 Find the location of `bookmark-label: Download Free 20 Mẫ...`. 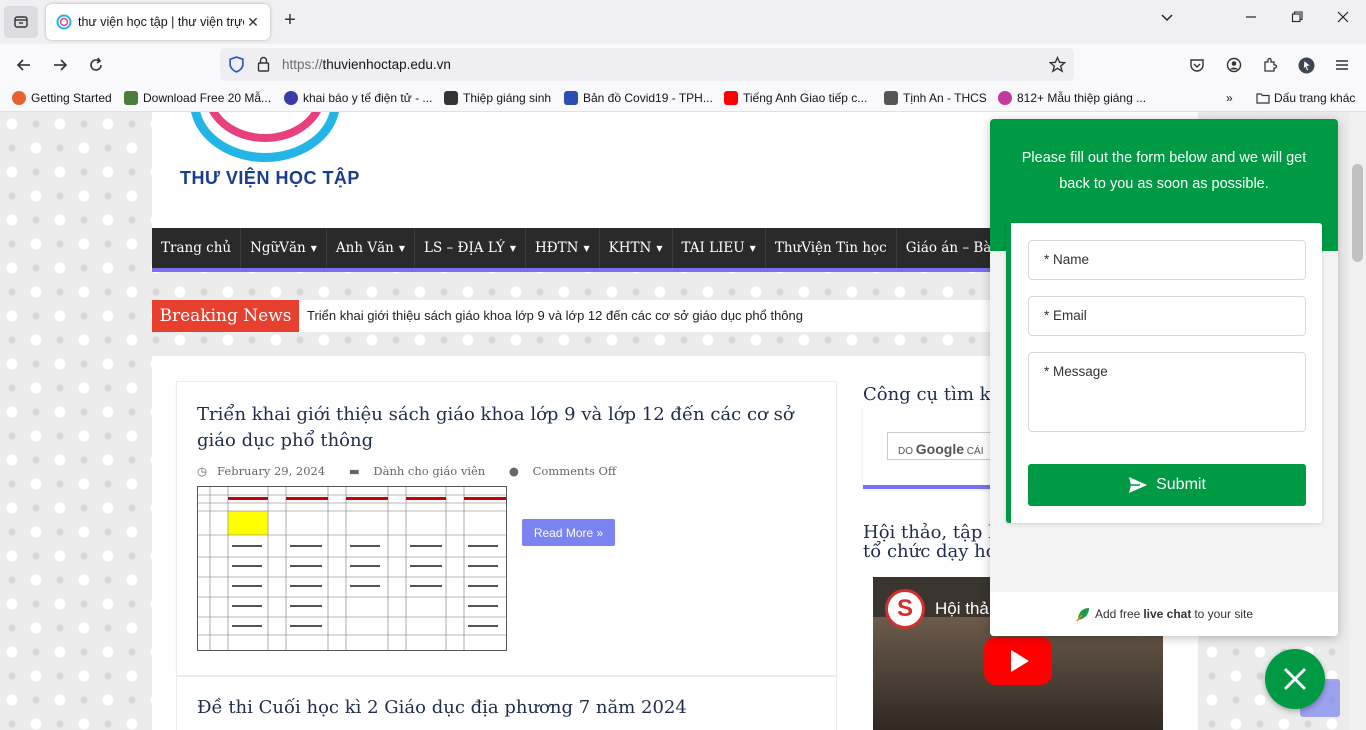

bookmark-label: Download Free 20 Mẫ... is located at coordinates (207, 98).